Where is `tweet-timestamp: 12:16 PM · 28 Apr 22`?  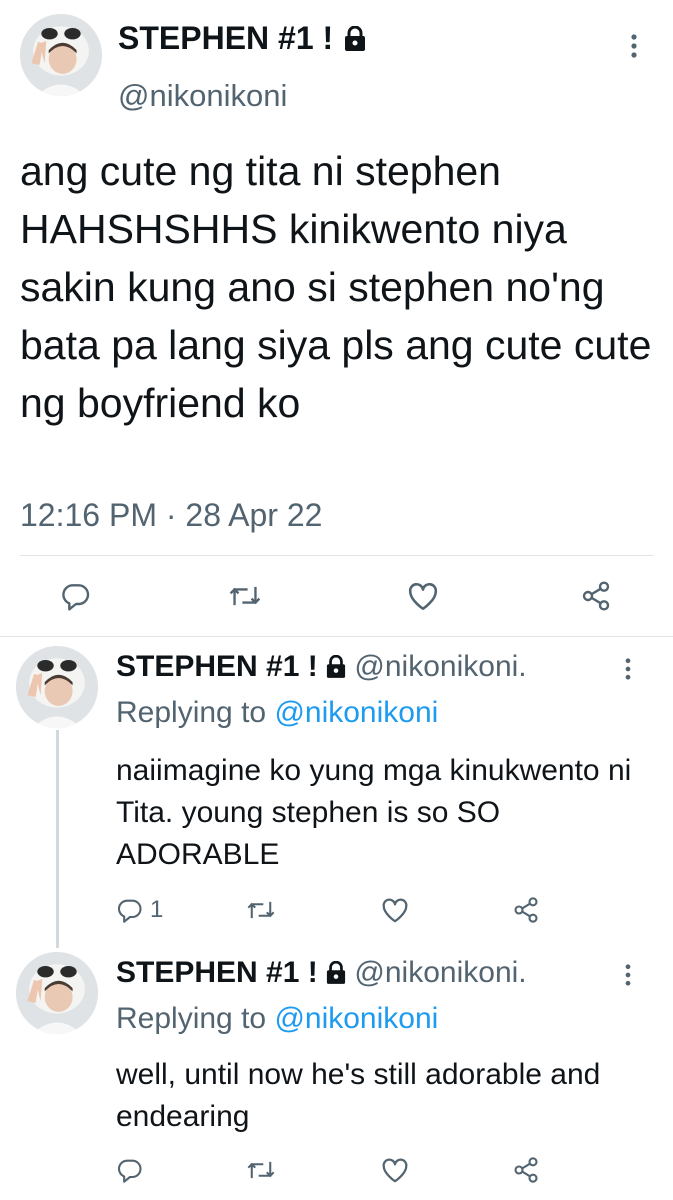
tweet-timestamp: 12:16 PM · 28 Apr 22 is located at coordinates (171, 515).